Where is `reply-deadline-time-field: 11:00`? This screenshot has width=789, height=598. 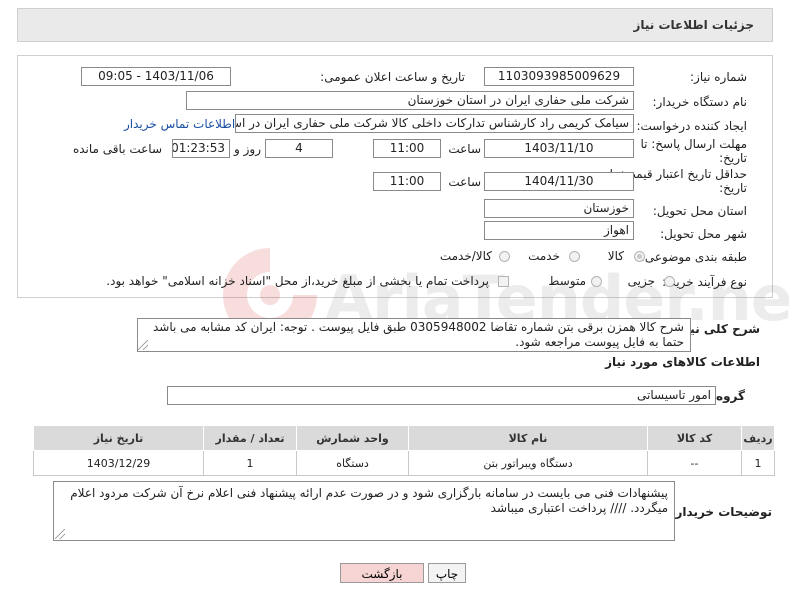 reply-deadline-time-field: 11:00 is located at coordinates (407, 148).